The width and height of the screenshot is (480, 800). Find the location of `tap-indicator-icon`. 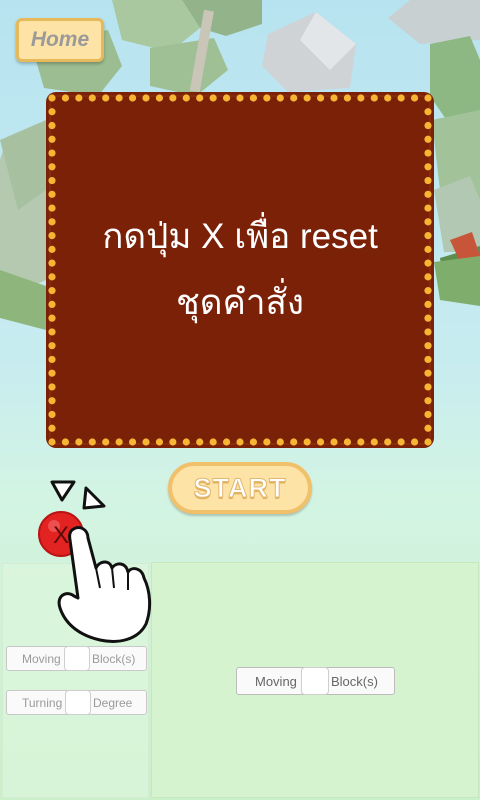

tap-indicator-icon is located at coordinates (63, 491).